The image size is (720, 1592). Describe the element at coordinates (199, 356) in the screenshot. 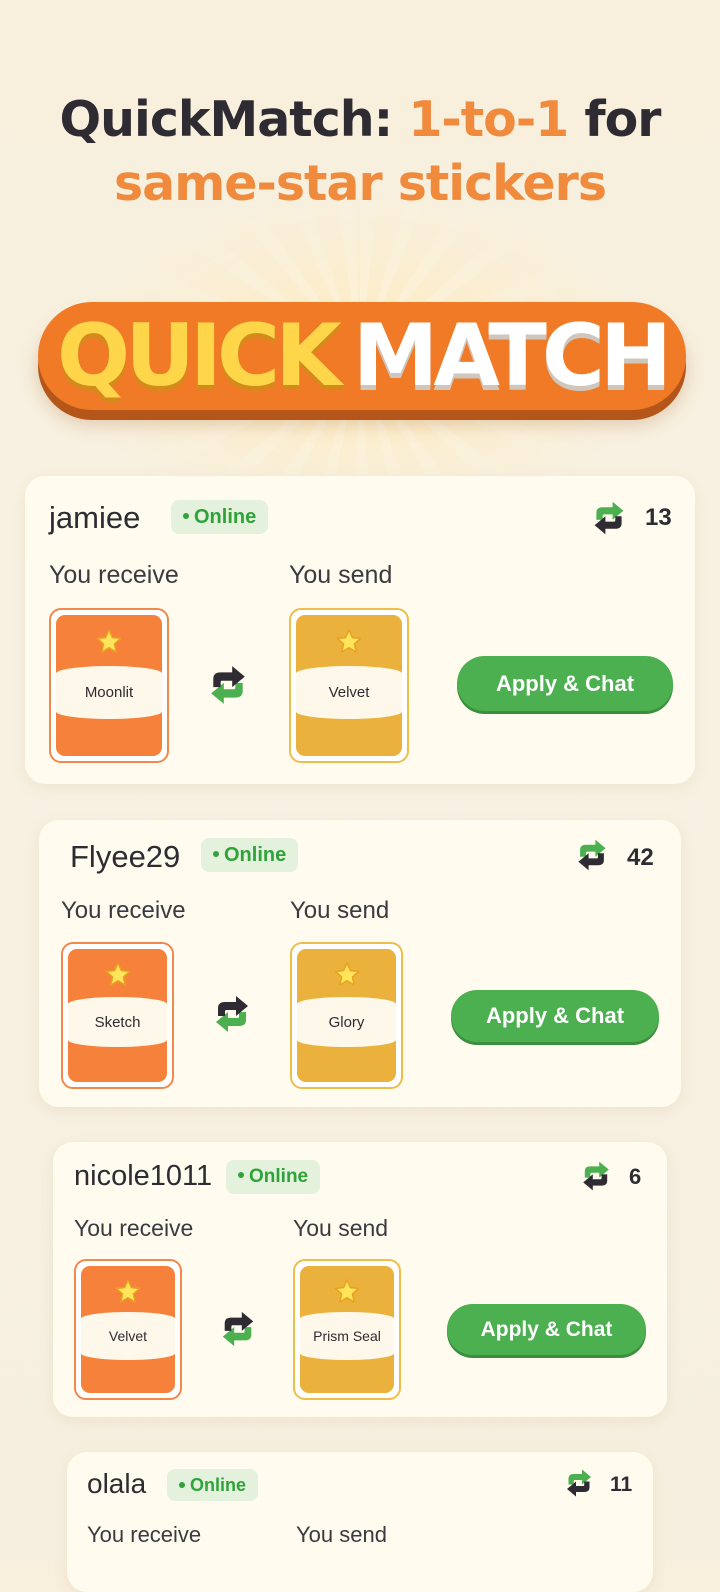

I see `logo-word-quick: QUICK` at that location.